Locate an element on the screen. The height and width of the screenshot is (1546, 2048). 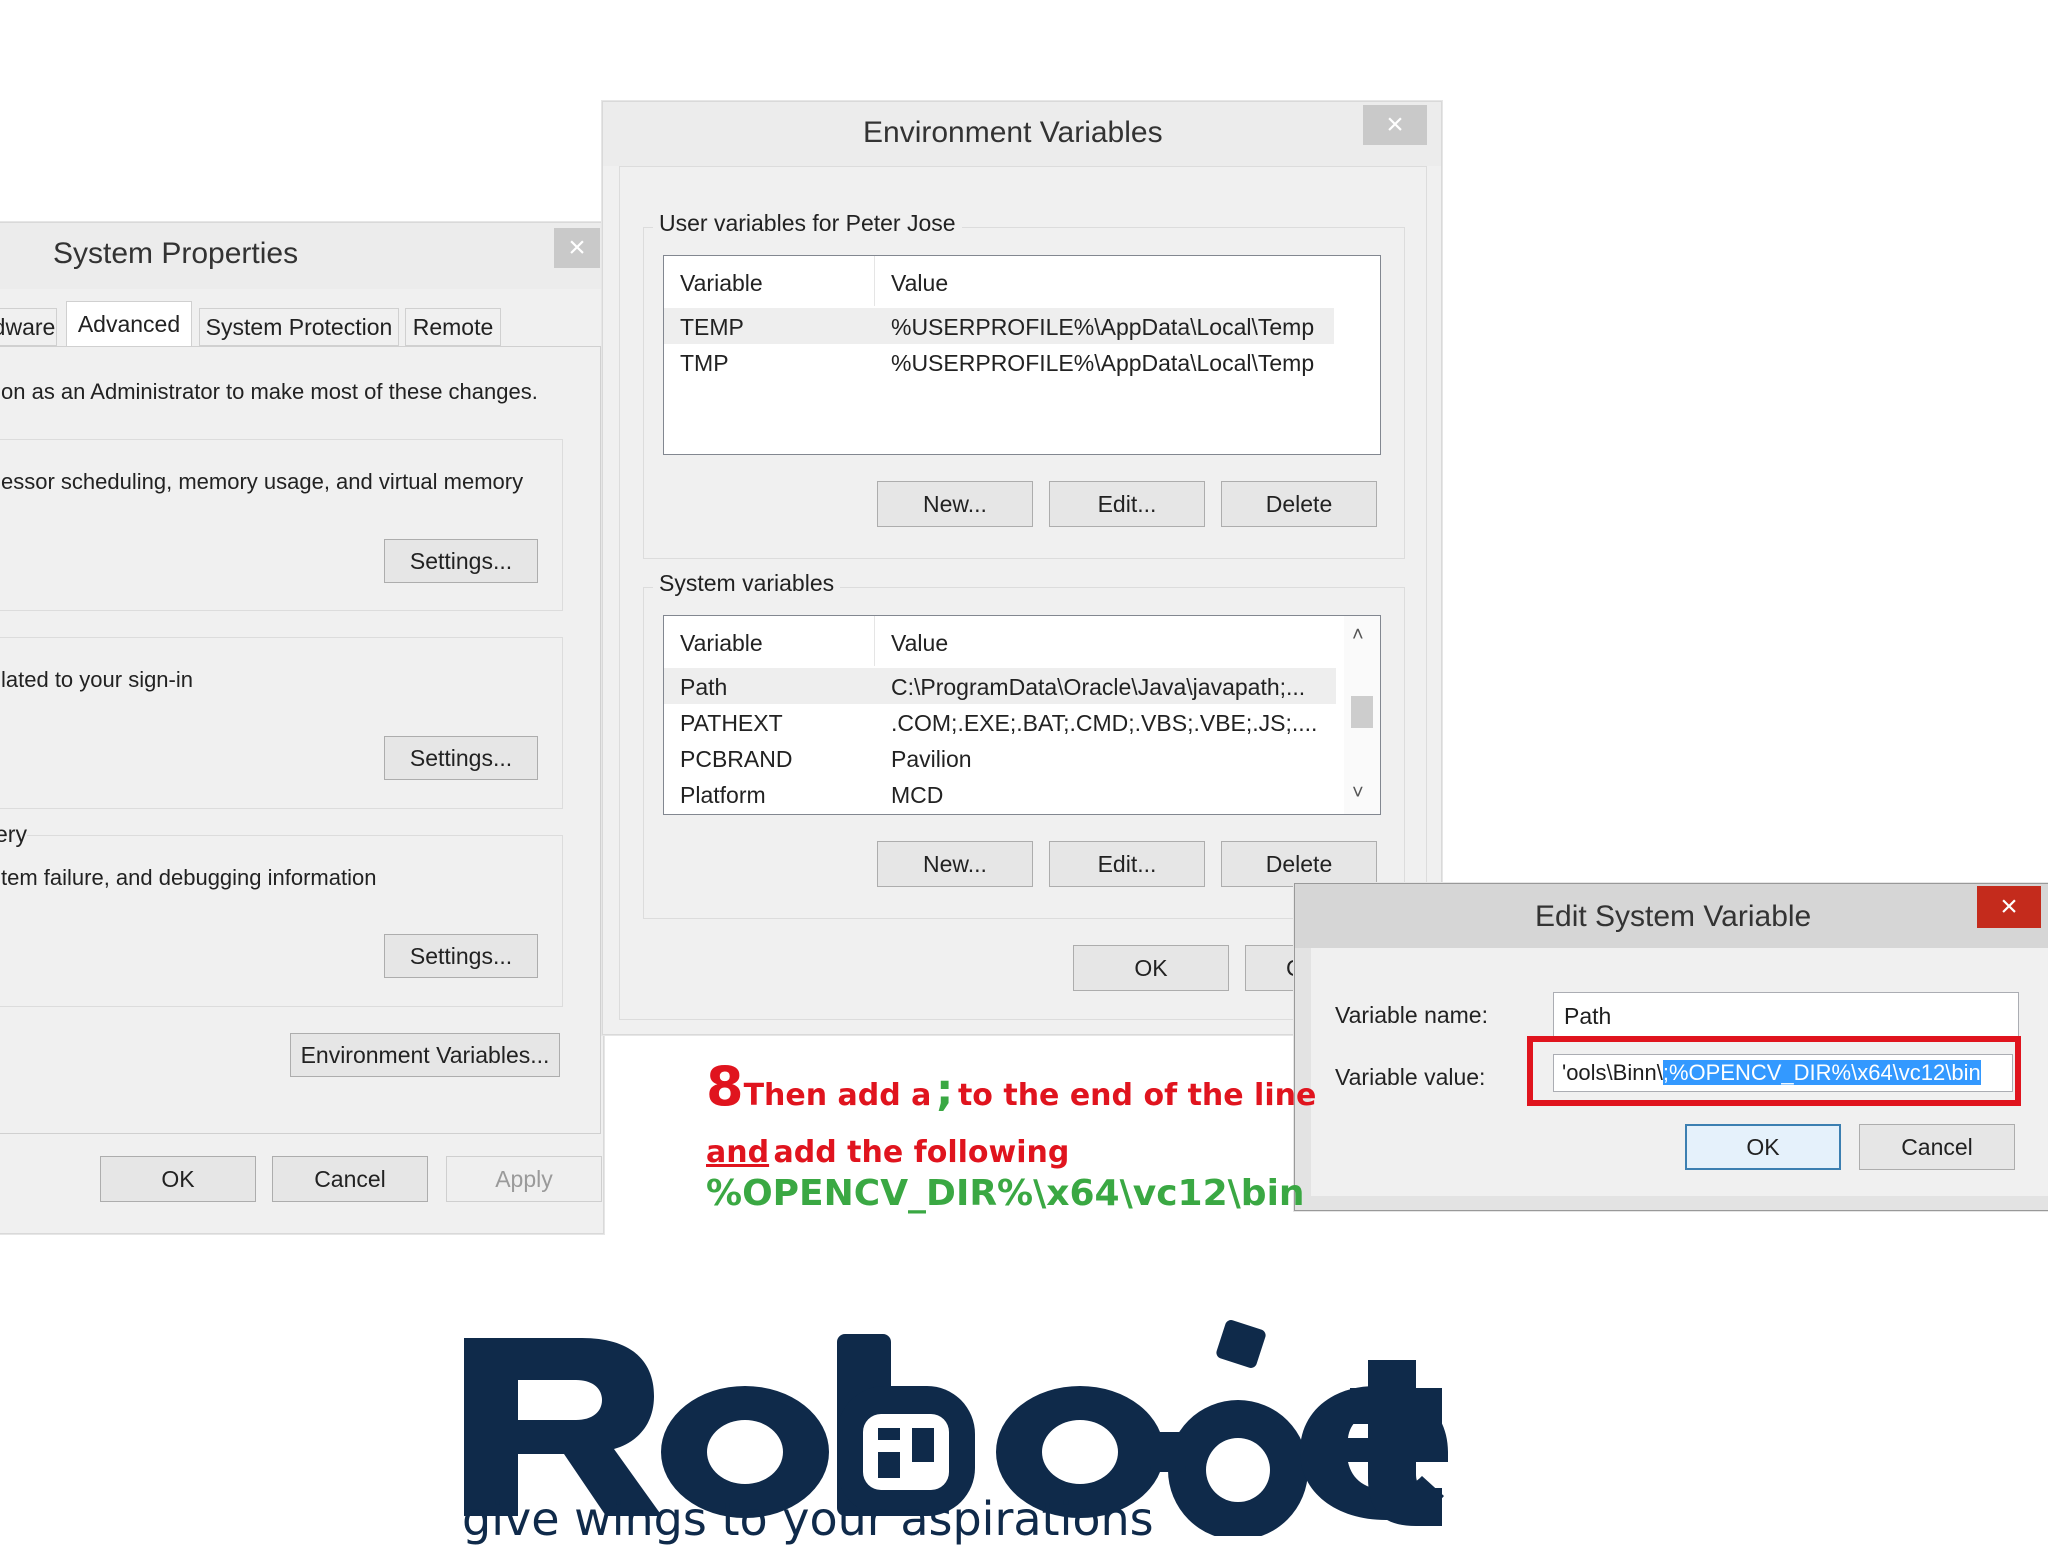
tab-hardware: dware is located at coordinates (28, 327).